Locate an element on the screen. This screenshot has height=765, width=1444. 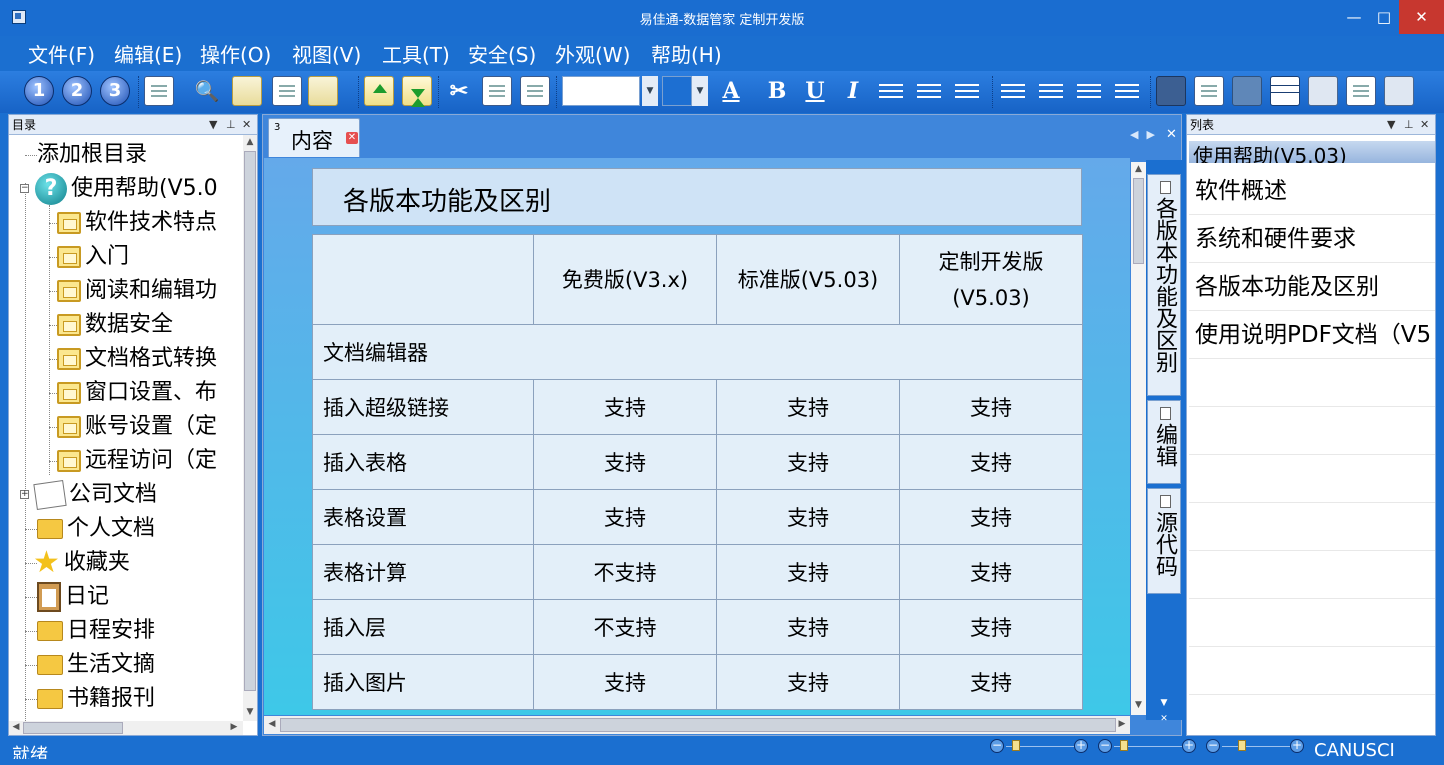
tree-item-getting-started: 入门 is located at coordinates (93, 257).